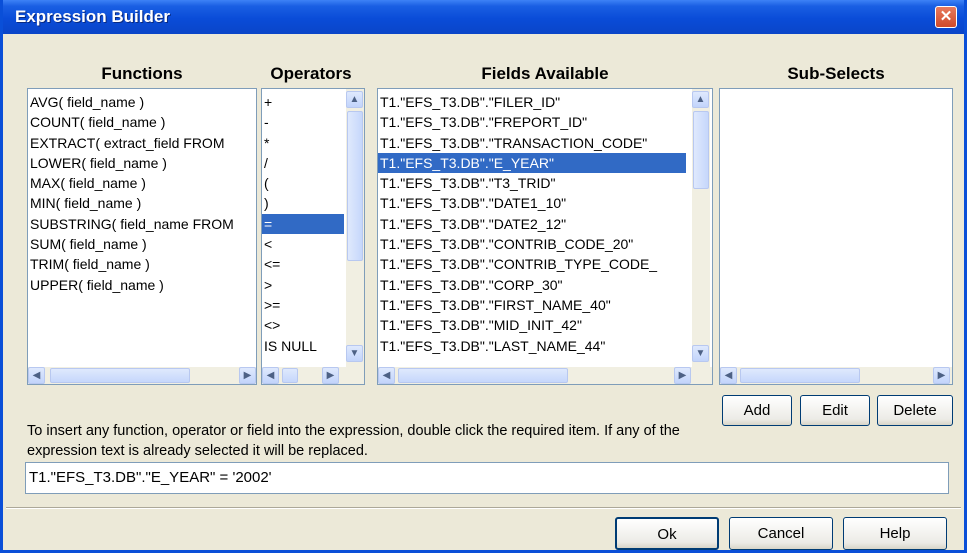  I want to click on operator-item: <>, so click(303, 325).